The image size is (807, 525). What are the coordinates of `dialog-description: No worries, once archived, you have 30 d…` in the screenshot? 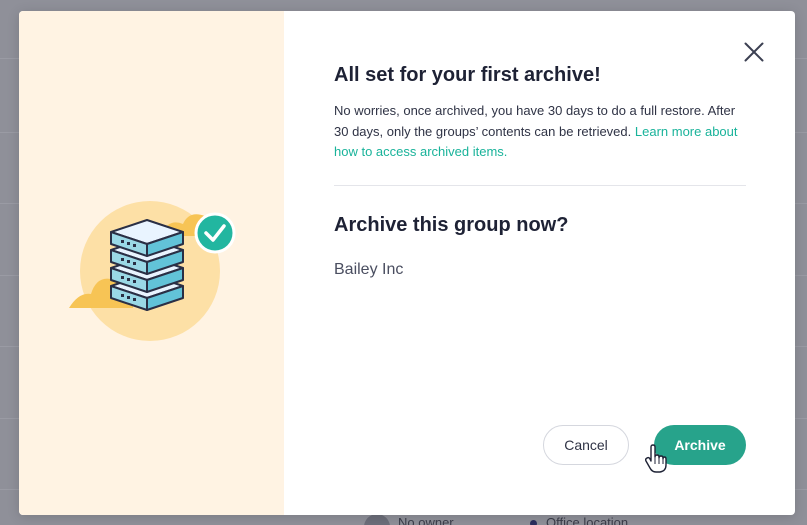 It's located at (540, 132).